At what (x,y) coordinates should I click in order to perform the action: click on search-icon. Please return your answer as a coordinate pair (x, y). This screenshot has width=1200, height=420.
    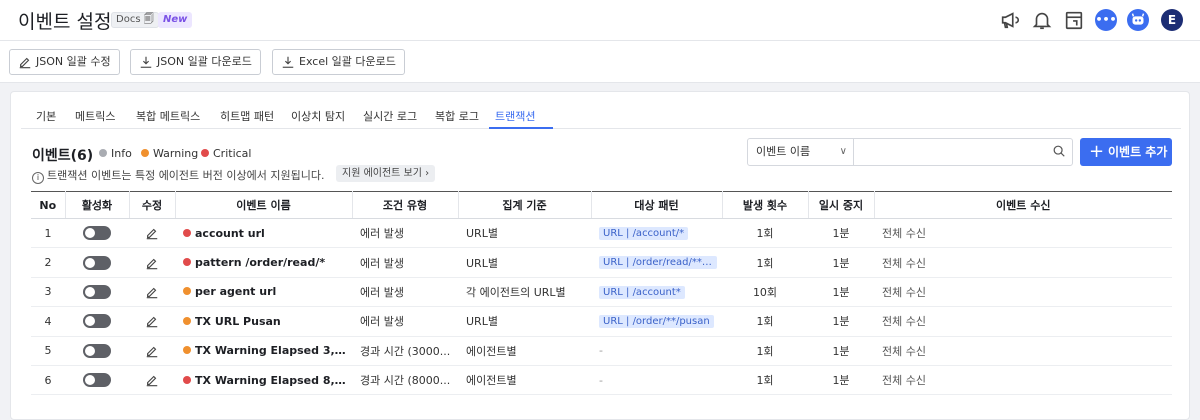
    Looking at the image, I should click on (1059, 151).